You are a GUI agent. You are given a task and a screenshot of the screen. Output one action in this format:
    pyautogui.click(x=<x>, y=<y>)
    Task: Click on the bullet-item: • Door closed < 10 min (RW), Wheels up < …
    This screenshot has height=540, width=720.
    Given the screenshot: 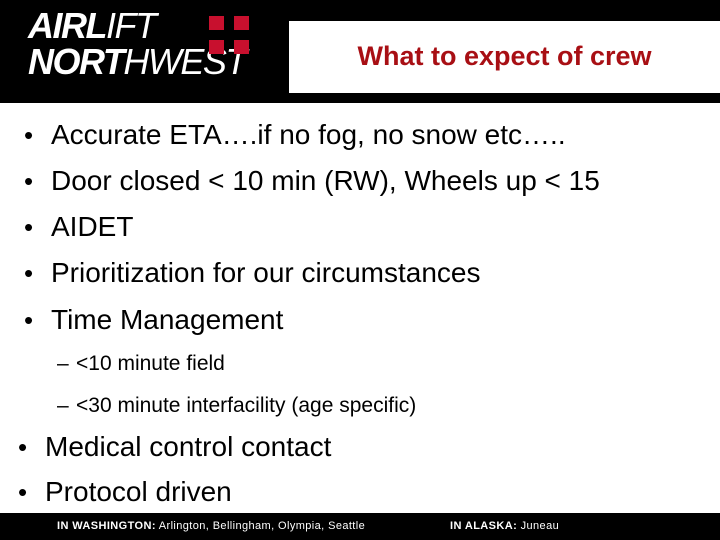 What is the action you would take?
    pyautogui.click(x=312, y=181)
    